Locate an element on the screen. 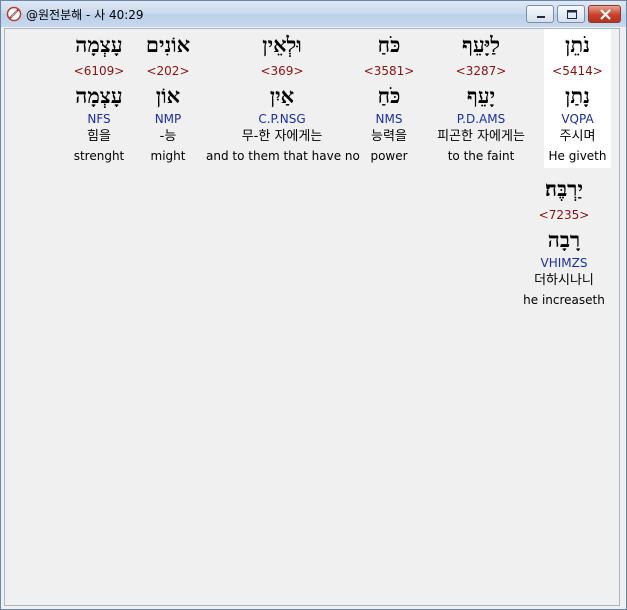 This screenshot has height=610, width=627. word-tile: כֹּחַ <3581> כֹּחַ NMS 능력을 power is located at coordinates (389, 98).